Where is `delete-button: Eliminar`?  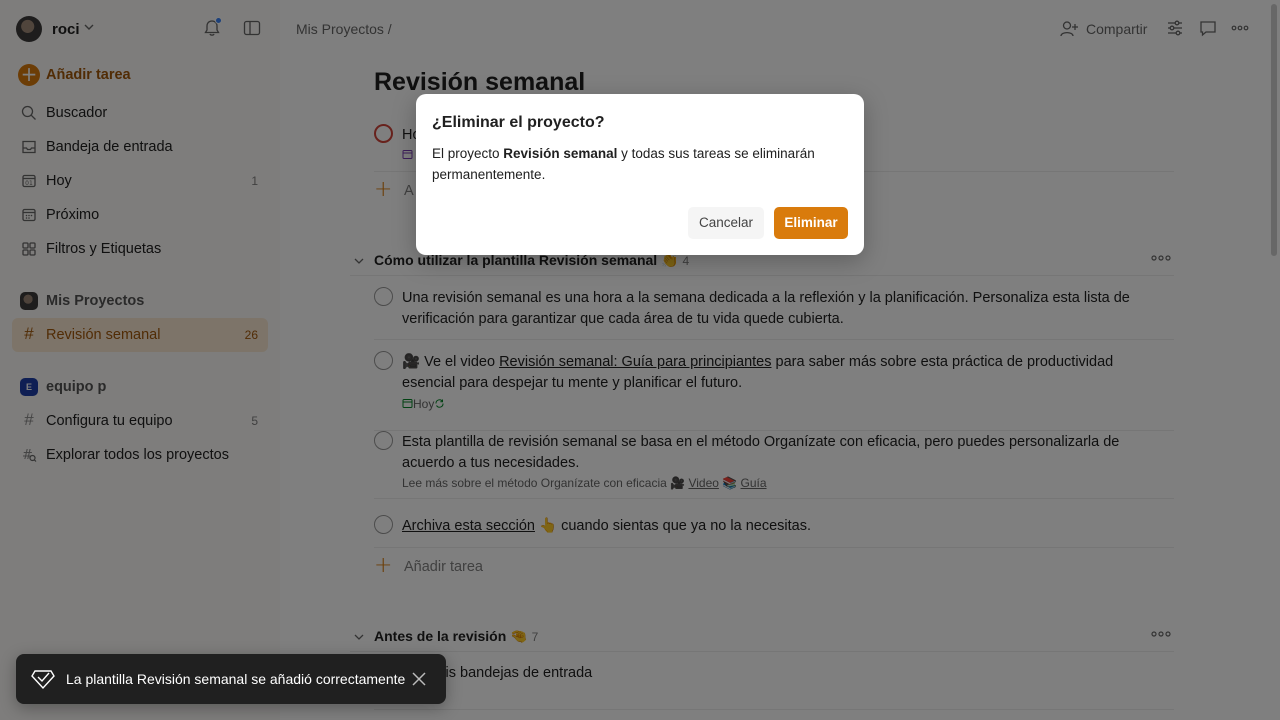
delete-button: Eliminar is located at coordinates (811, 223).